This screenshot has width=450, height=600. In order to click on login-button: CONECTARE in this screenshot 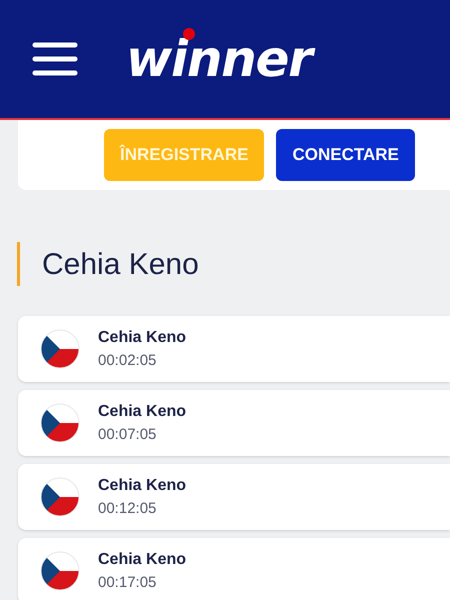, I will do `click(345, 155)`.